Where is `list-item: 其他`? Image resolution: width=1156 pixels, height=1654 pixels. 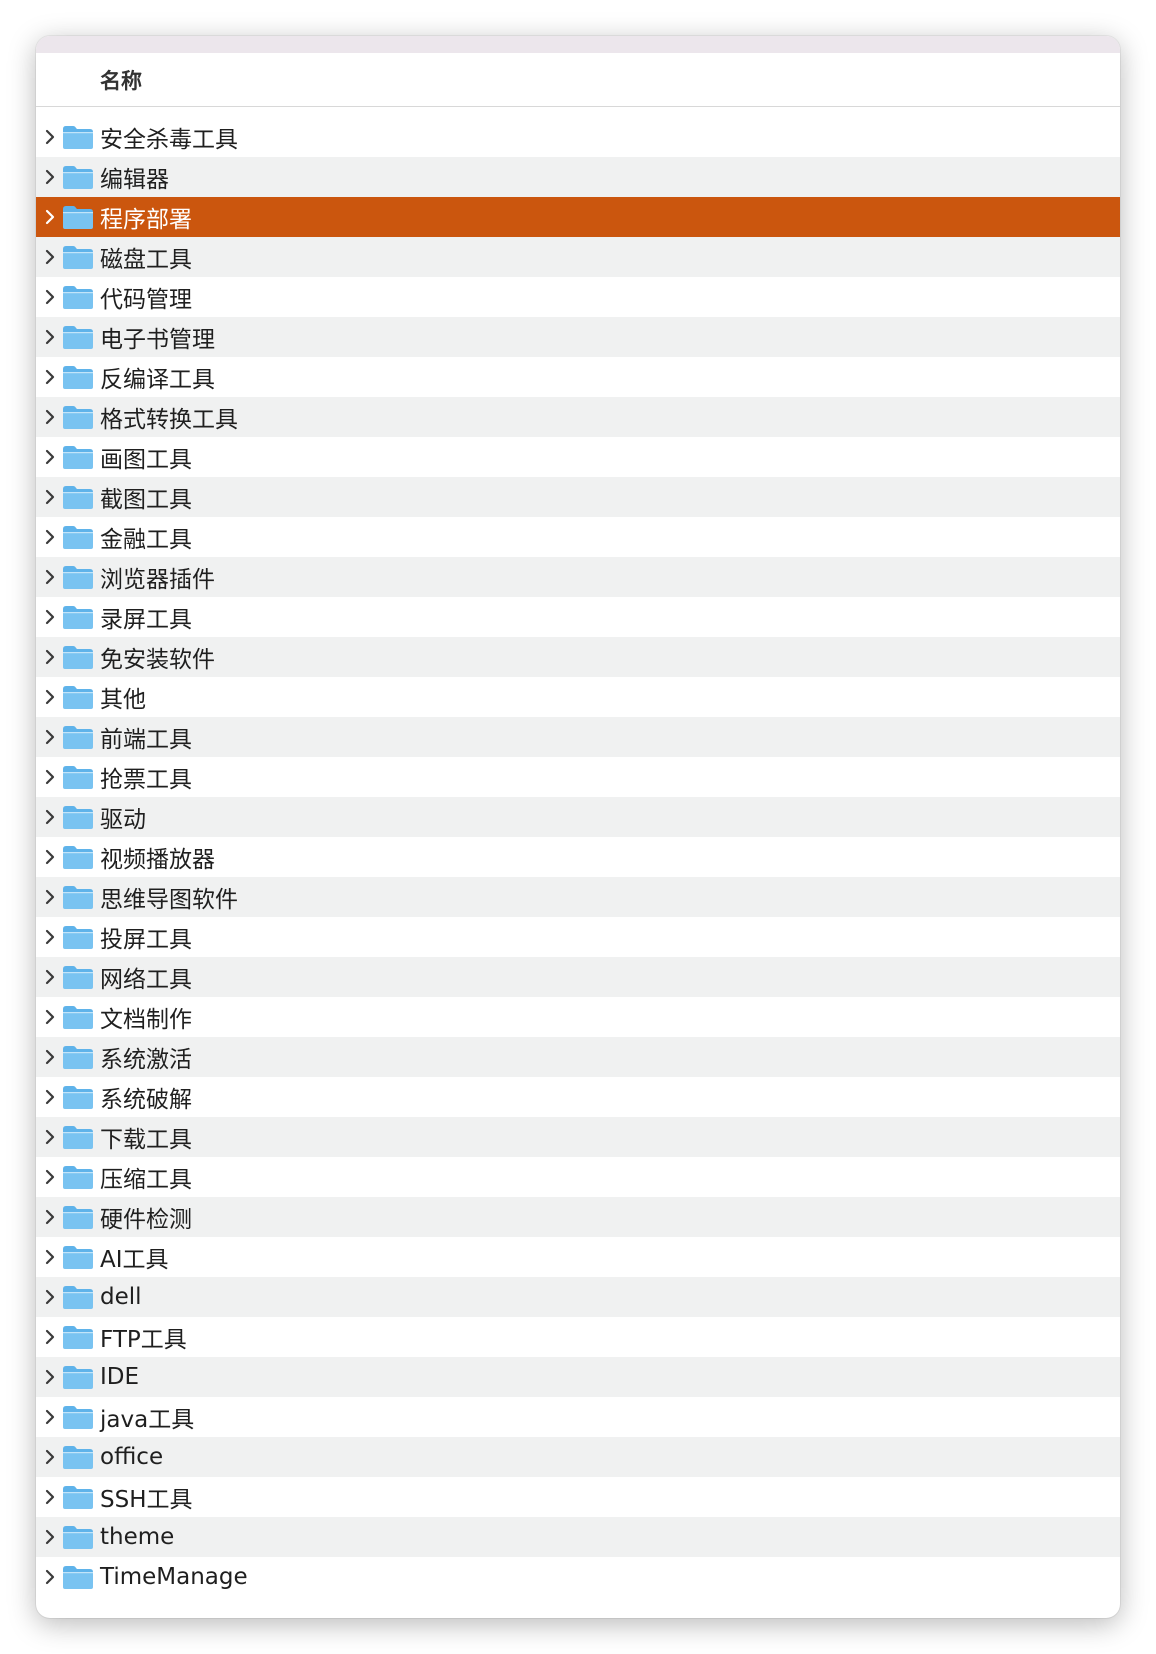 list-item: 其他 is located at coordinates (578, 697).